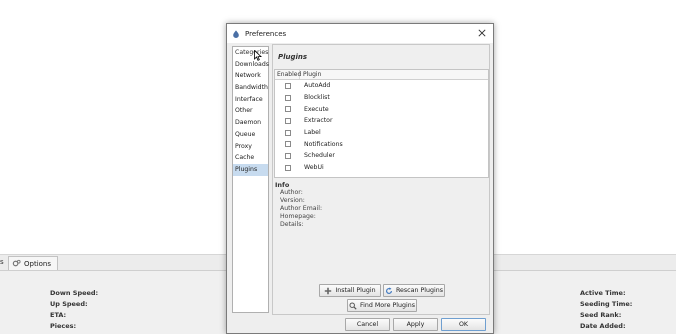  Describe the element at coordinates (381, 86) in the screenshot. I see `plugin-row: AutoAdd` at that location.